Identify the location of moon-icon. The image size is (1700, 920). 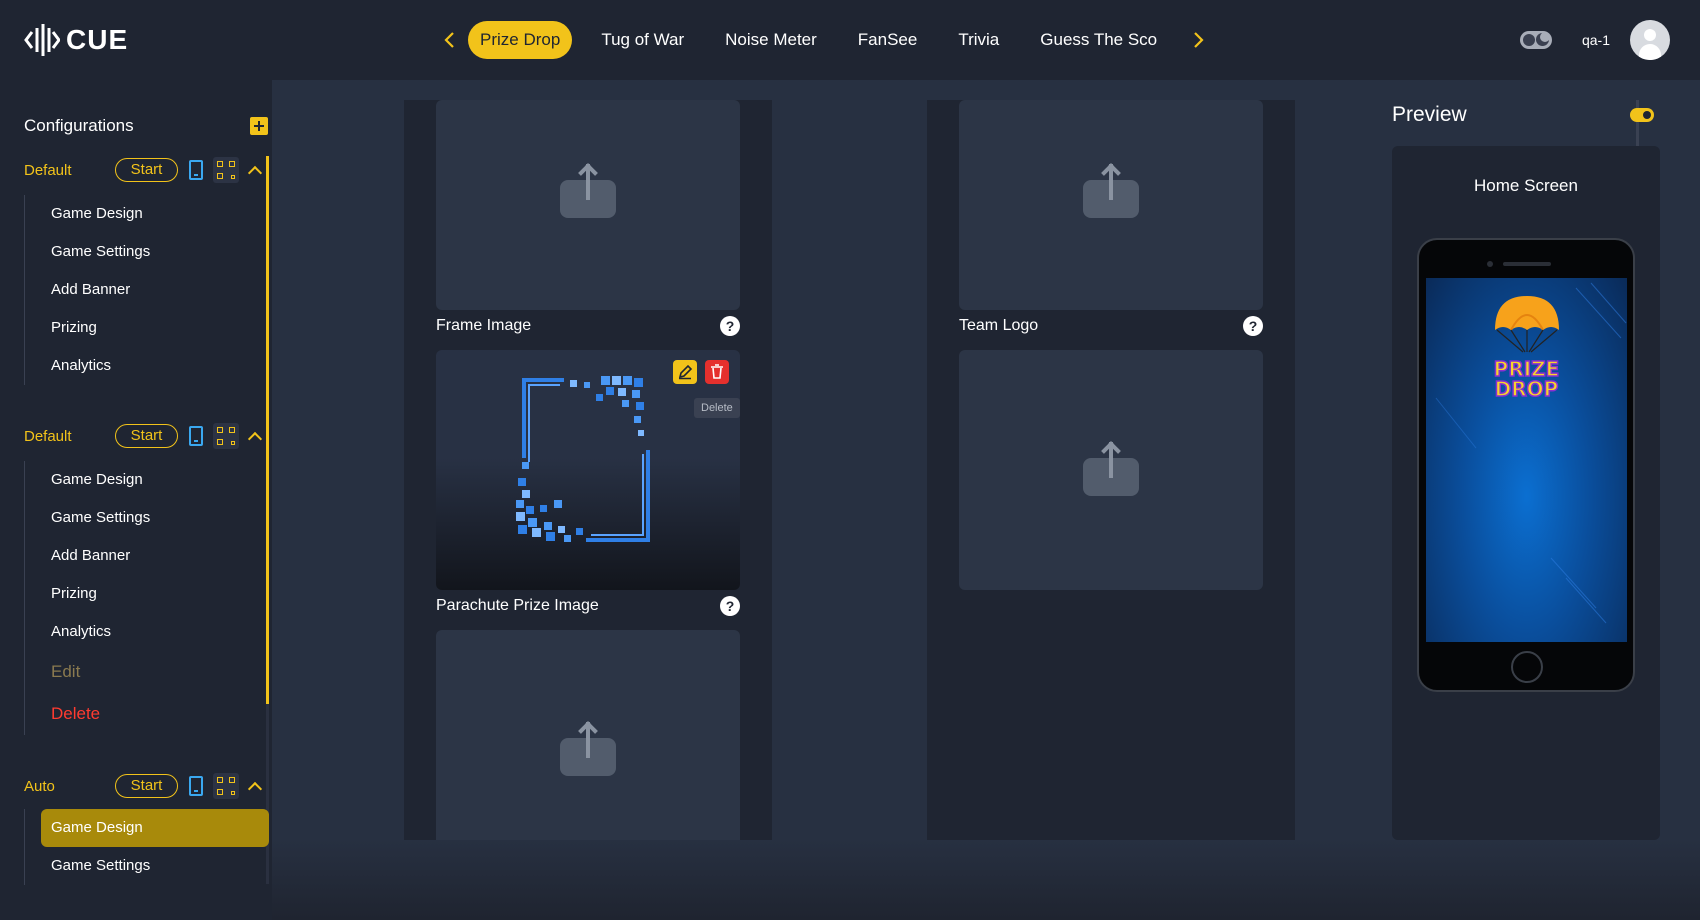
(1542, 39).